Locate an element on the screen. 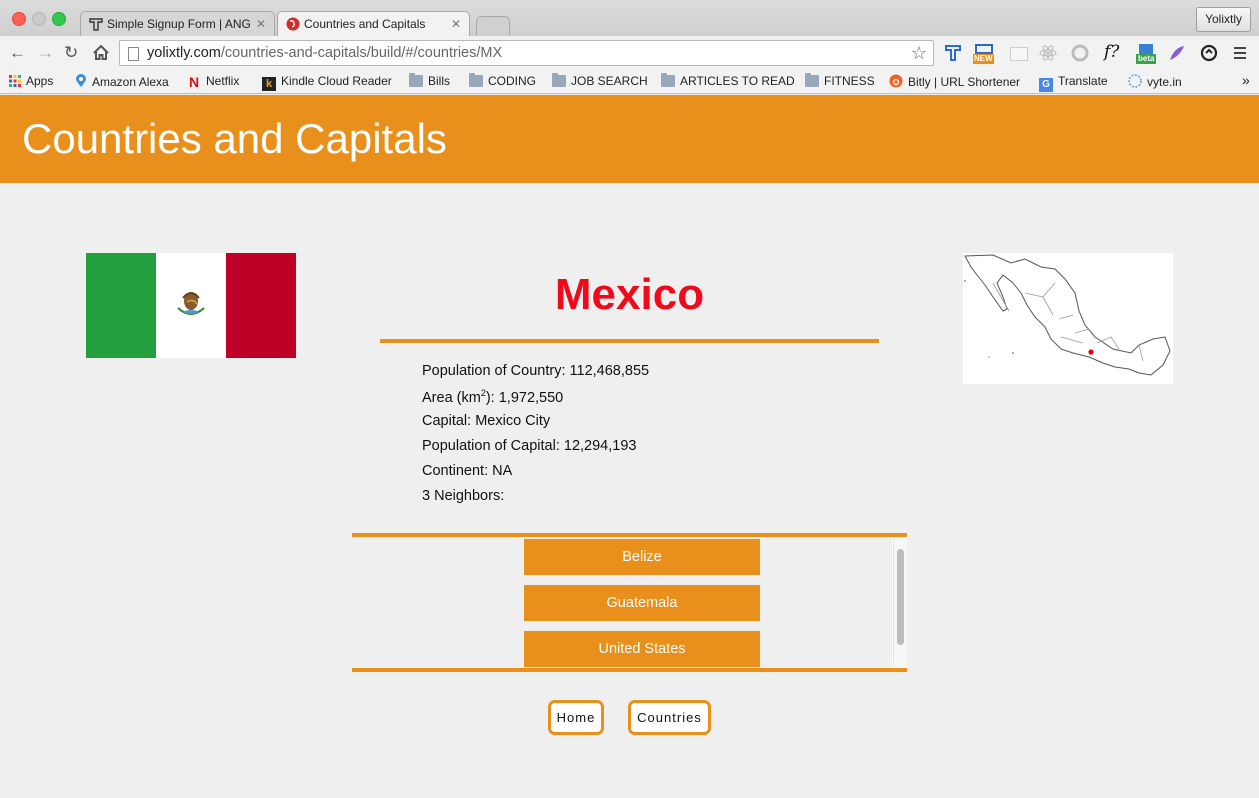  bookmark-star-icon: ☆ is located at coordinates (919, 53).